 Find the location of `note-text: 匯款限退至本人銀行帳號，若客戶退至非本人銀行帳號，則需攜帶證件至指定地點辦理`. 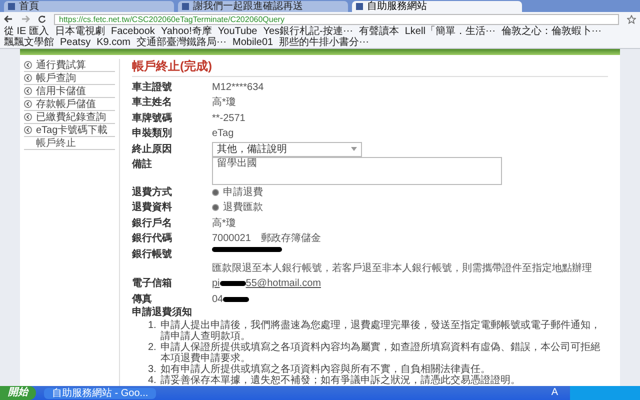

note-text: 匯款限退至本人銀行帳號，若客戶退至非本人銀行帳號，則需攜帶證件至指定地點辦理 is located at coordinates (402, 269).